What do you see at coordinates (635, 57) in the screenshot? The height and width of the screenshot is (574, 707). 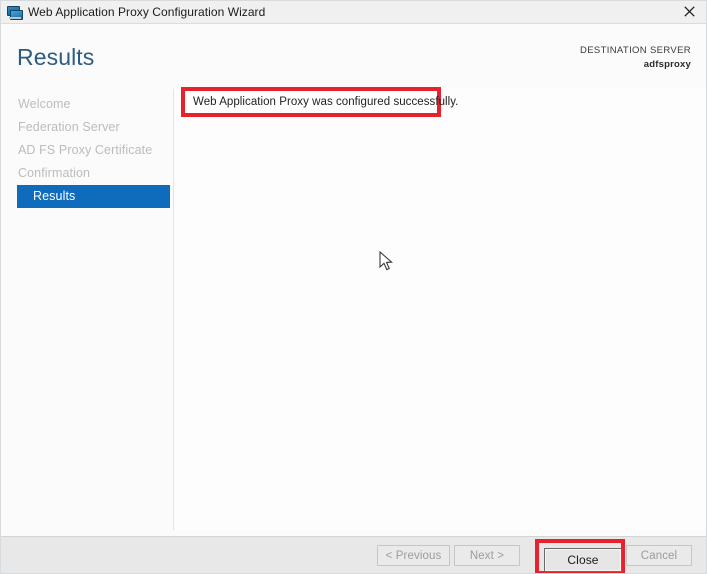 I see `destination-server-block: DESTINATION SERVER adfsproxy` at bounding box center [635, 57].